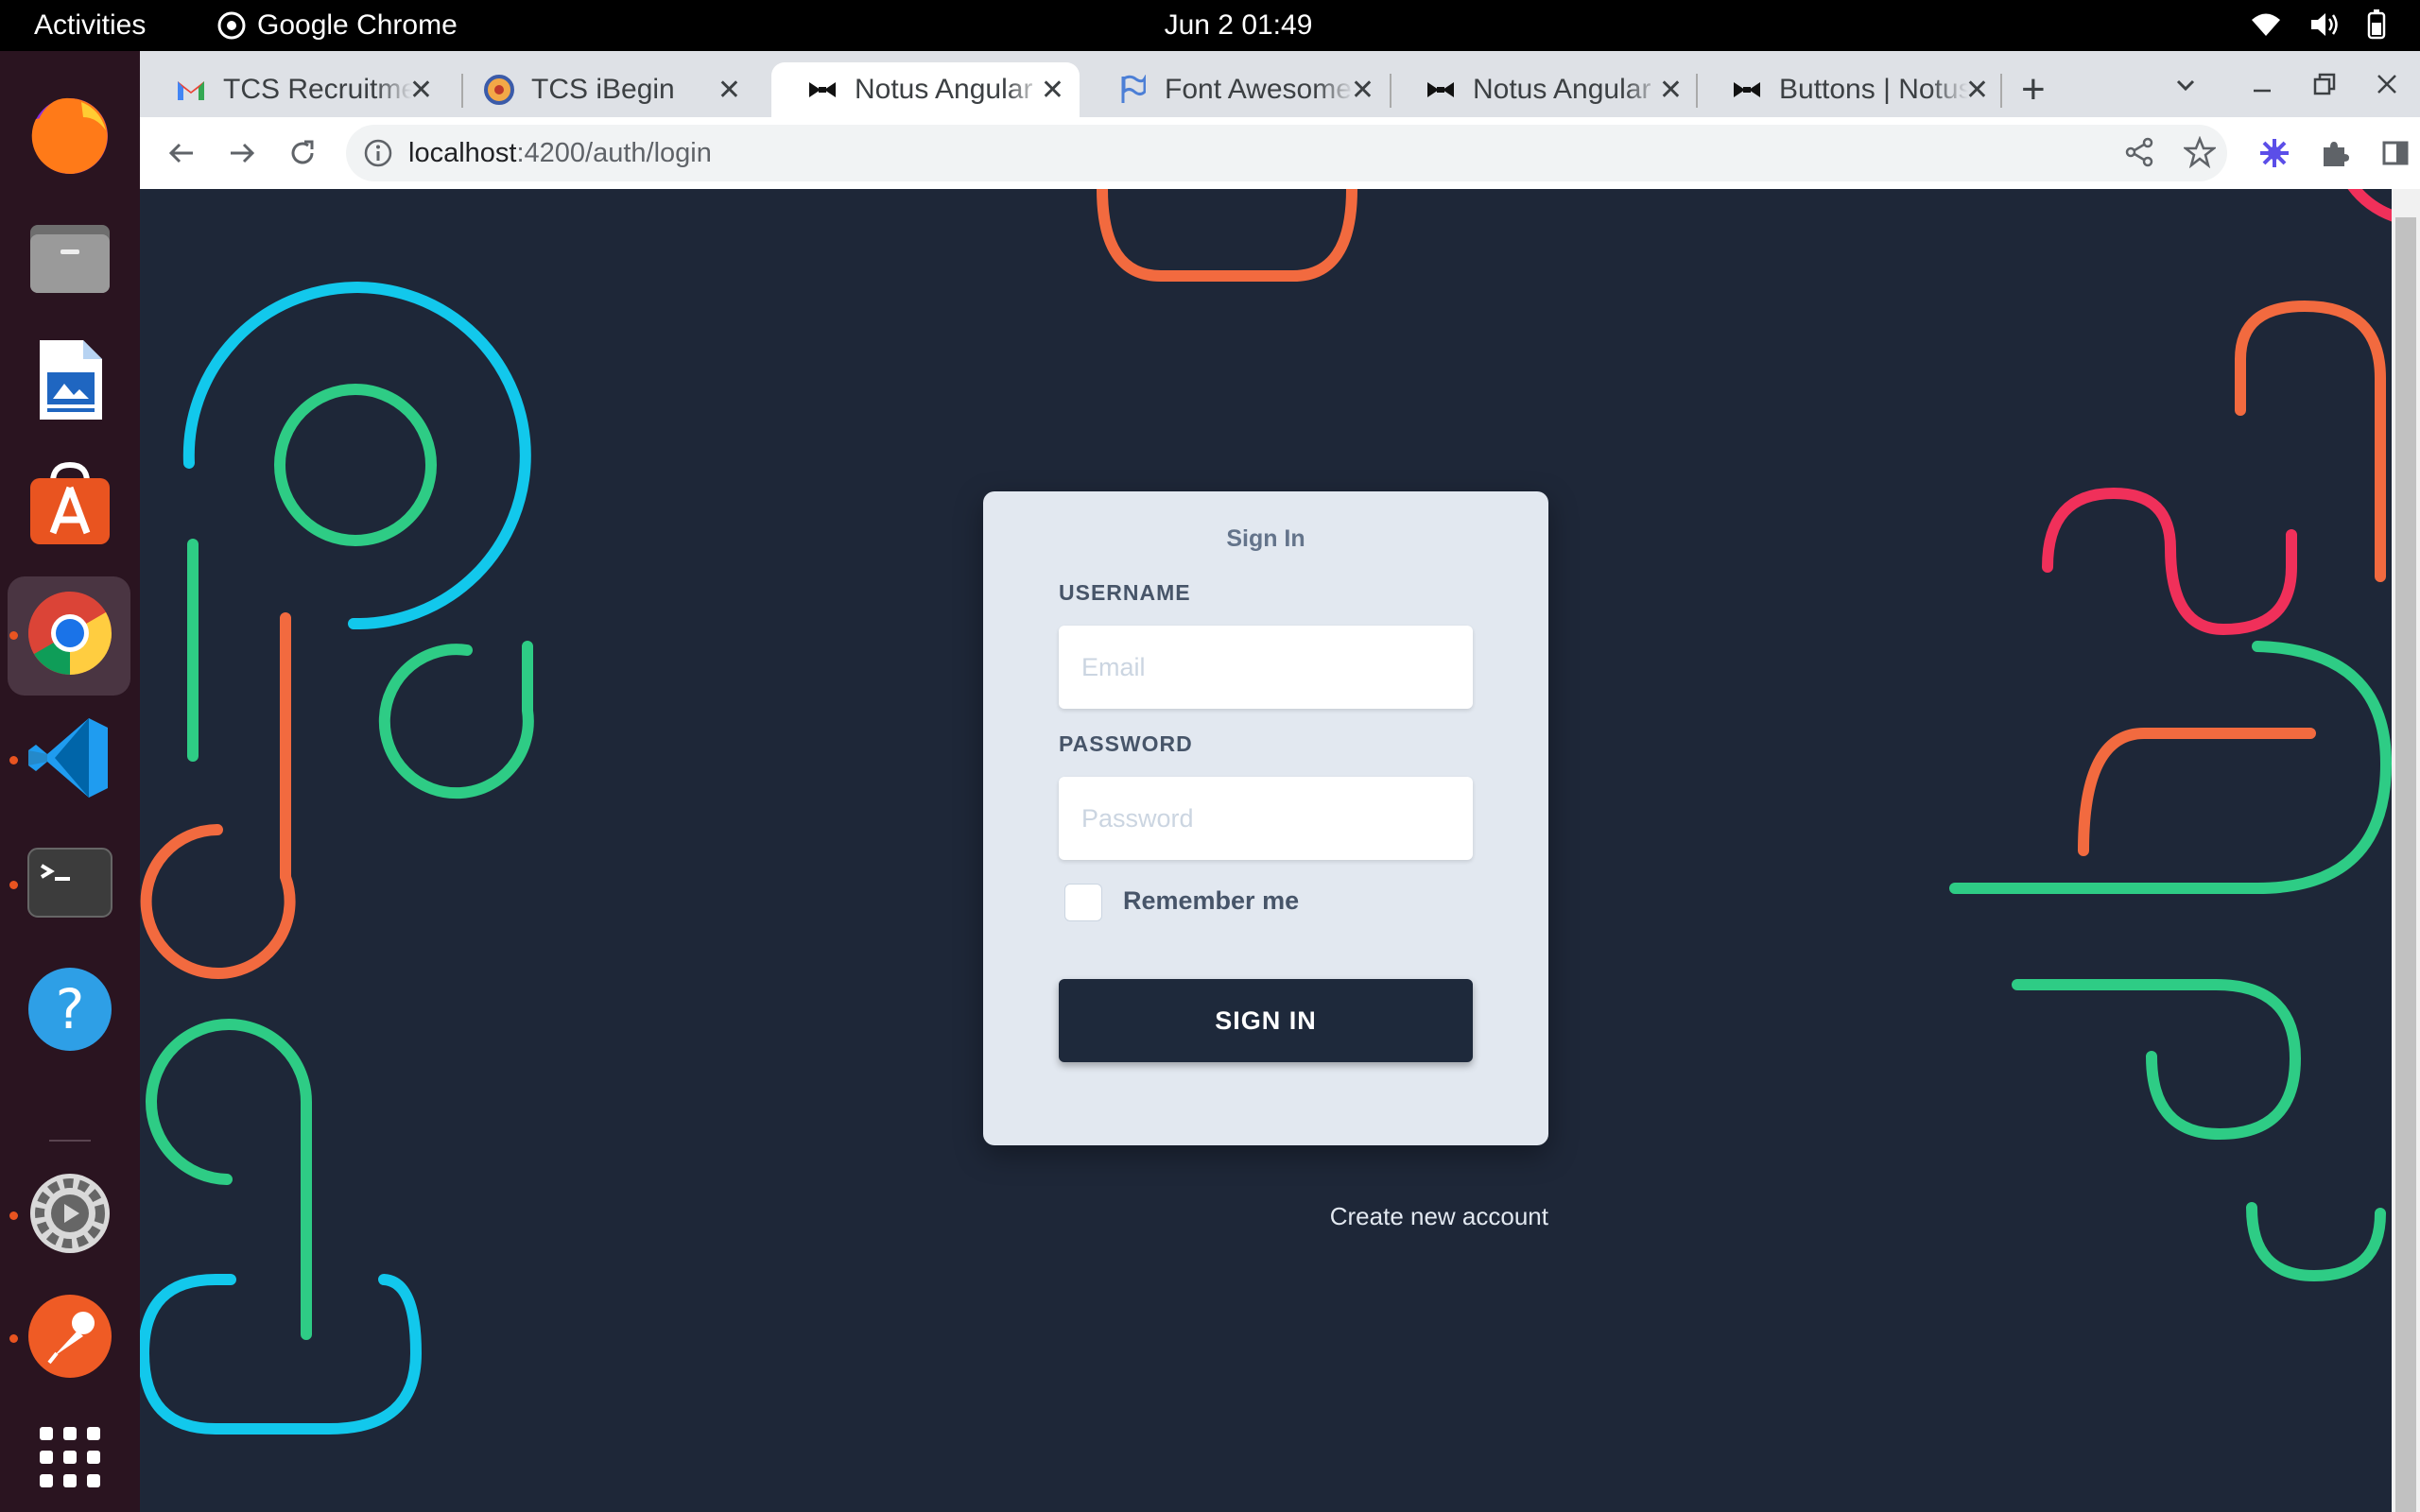 This screenshot has width=2420, height=1512. I want to click on orange-hook, so click(218, 795).